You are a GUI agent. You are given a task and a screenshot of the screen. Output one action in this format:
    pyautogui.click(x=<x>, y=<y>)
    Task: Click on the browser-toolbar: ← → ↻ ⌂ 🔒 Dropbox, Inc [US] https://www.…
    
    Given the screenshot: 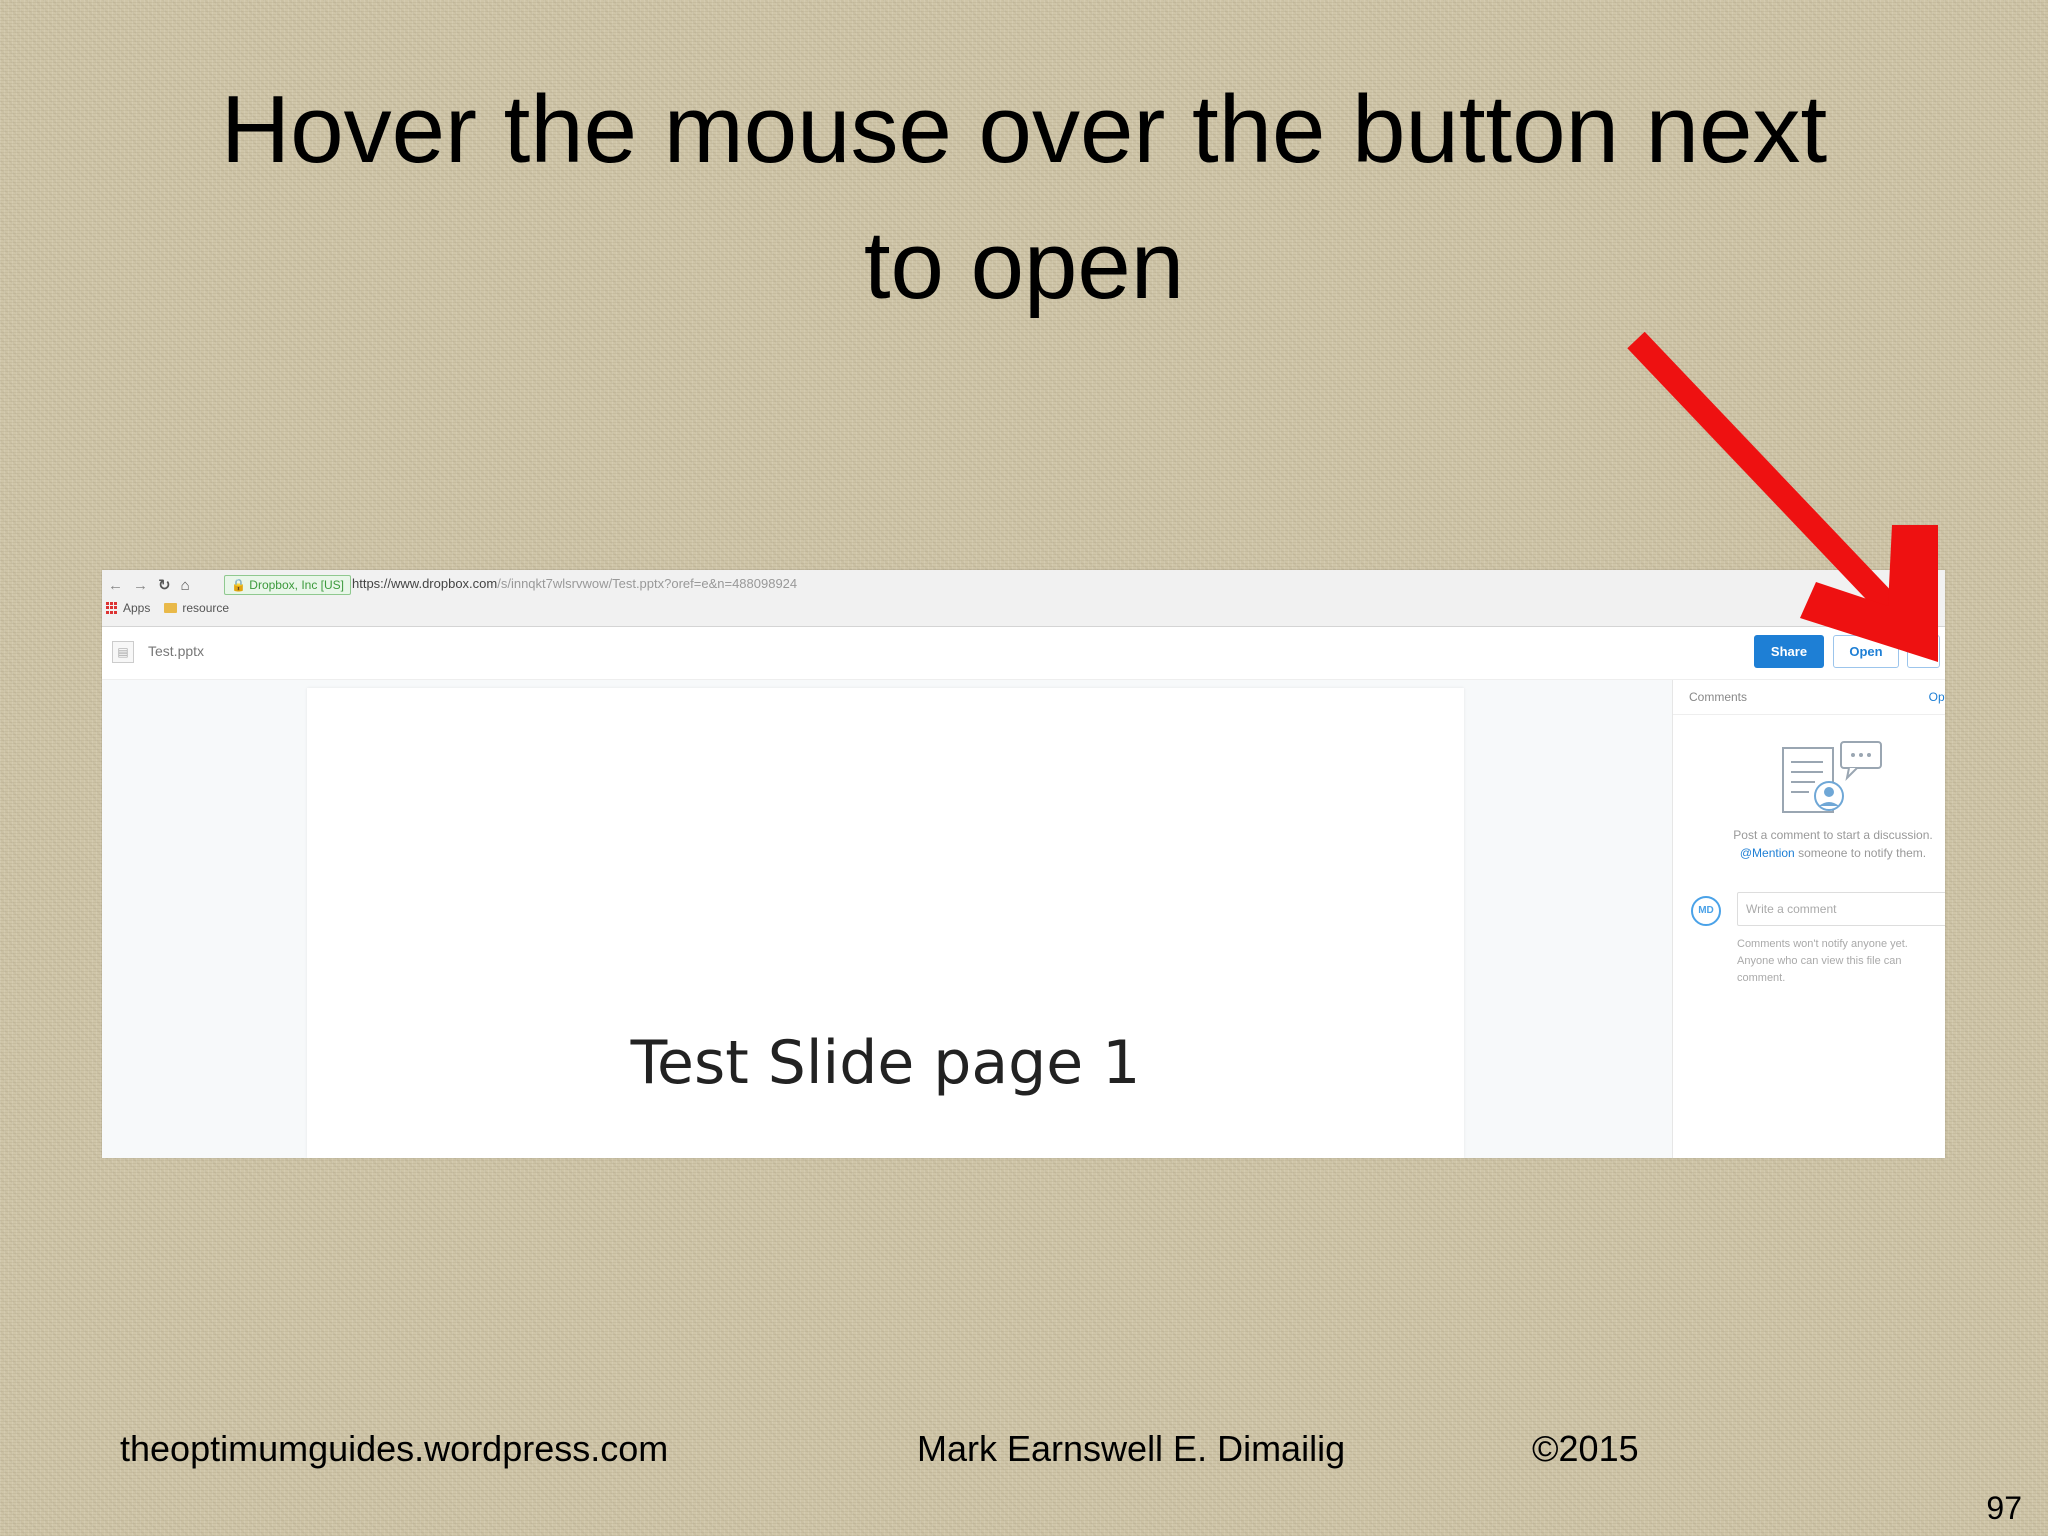 What is the action you would take?
    pyautogui.click(x=1023, y=598)
    